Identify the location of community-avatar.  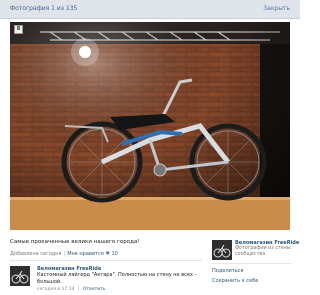
(222, 250).